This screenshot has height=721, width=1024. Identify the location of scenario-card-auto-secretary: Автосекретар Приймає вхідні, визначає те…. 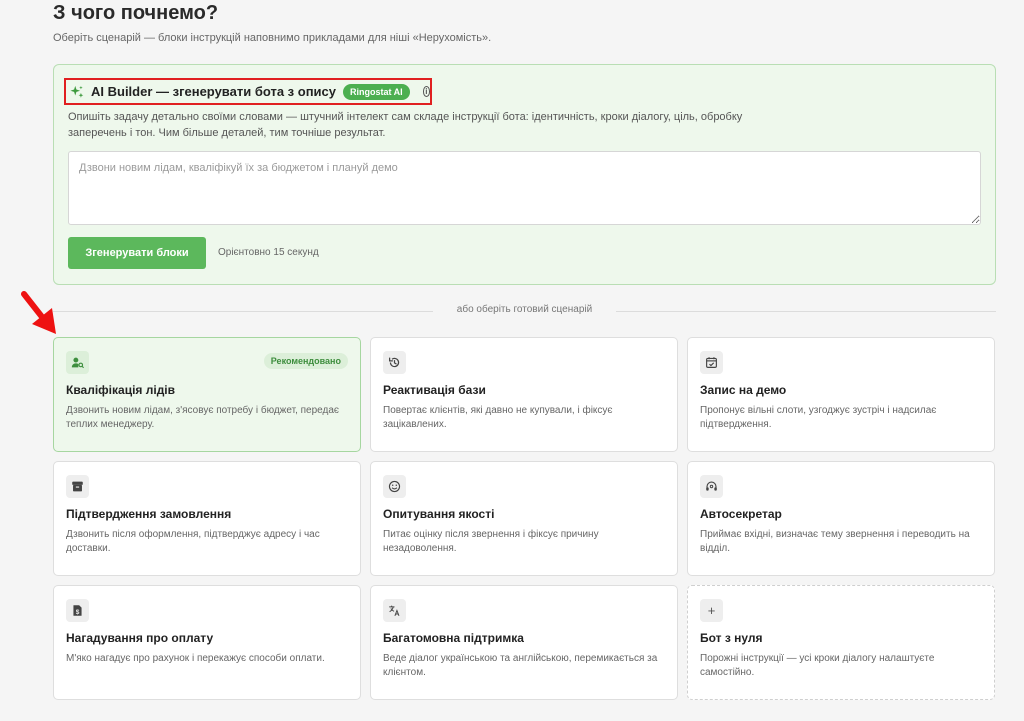
(841, 518).